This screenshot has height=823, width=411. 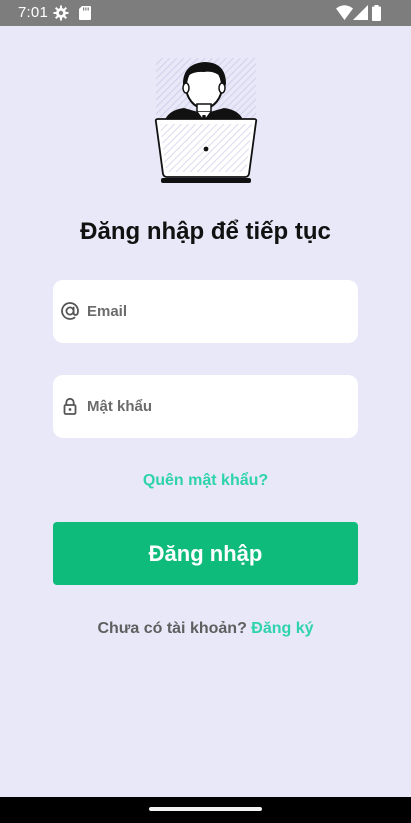 What do you see at coordinates (205, 13) in the screenshot?
I see `status-bar: 7:01` at bounding box center [205, 13].